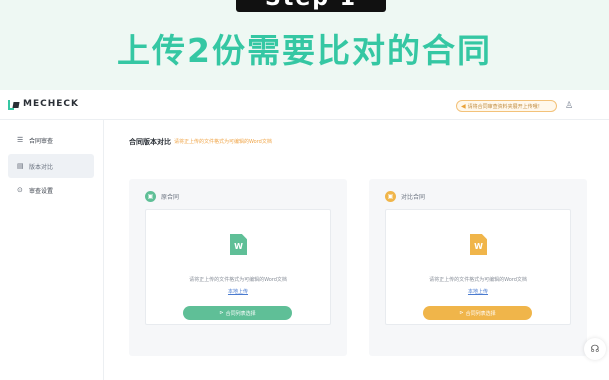 The width and height of the screenshot is (609, 380). Describe the element at coordinates (304, 50) in the screenshot. I see `headline: 上传2份需要比对的合同` at that location.